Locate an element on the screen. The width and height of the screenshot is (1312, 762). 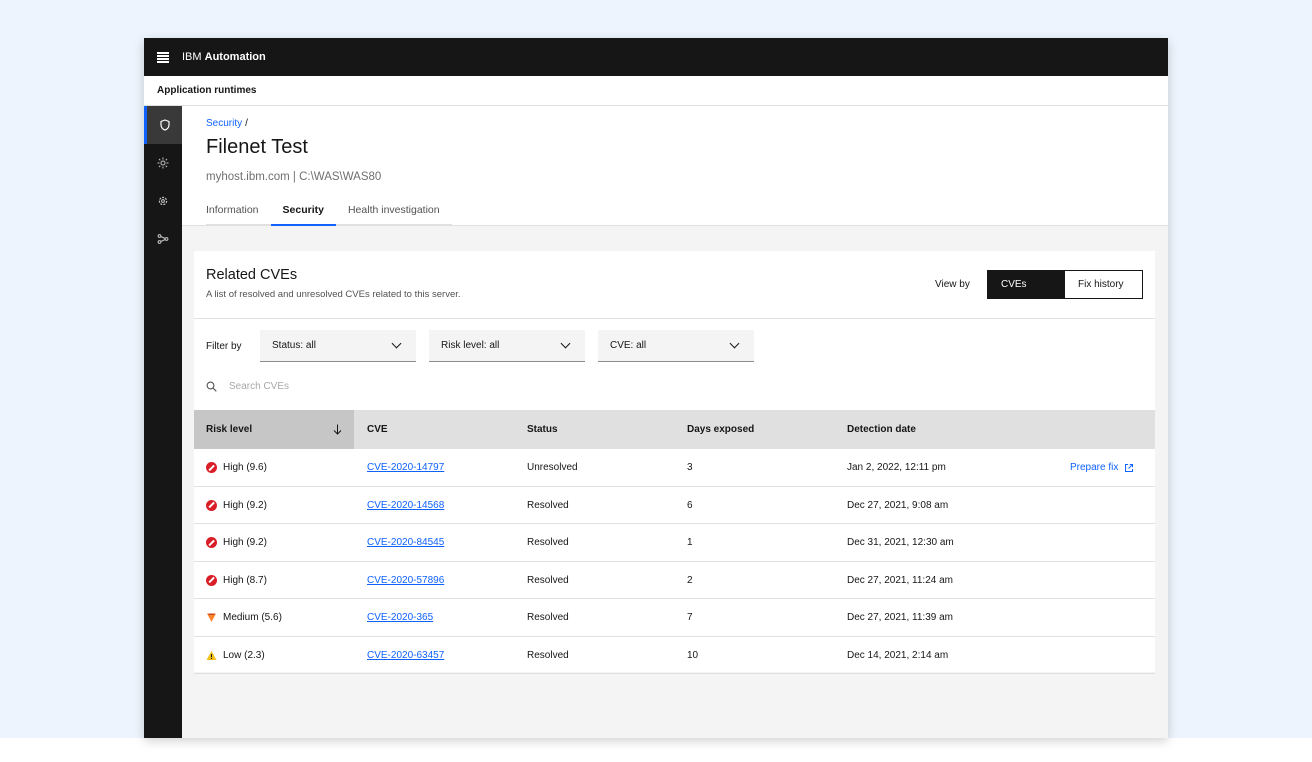
breadcrumb: Security / is located at coordinates (227, 123).